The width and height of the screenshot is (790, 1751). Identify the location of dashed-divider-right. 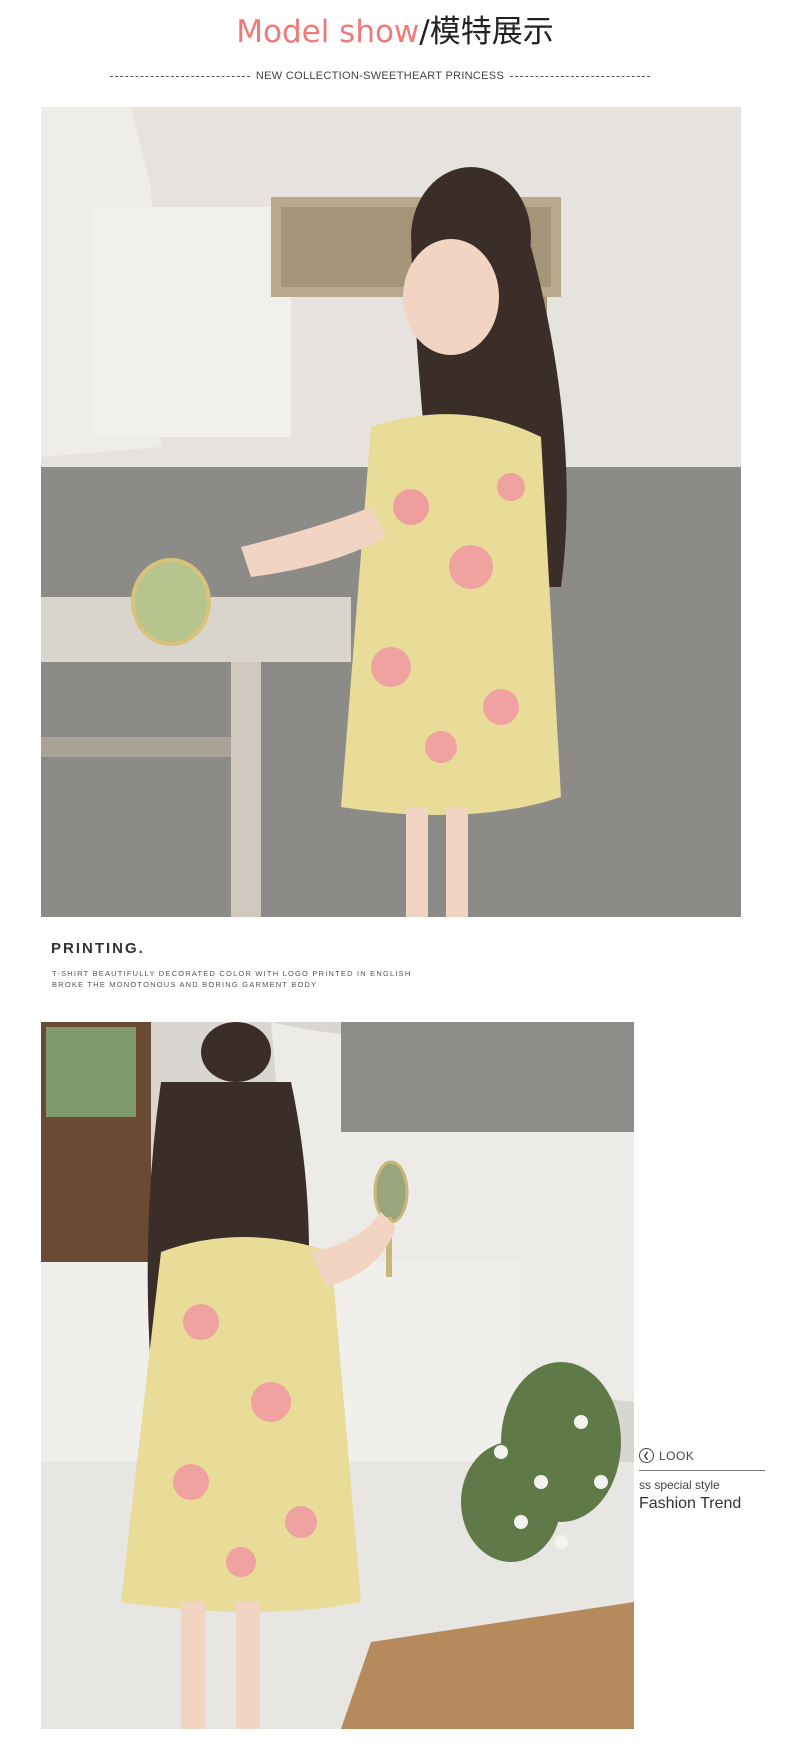
(580, 76).